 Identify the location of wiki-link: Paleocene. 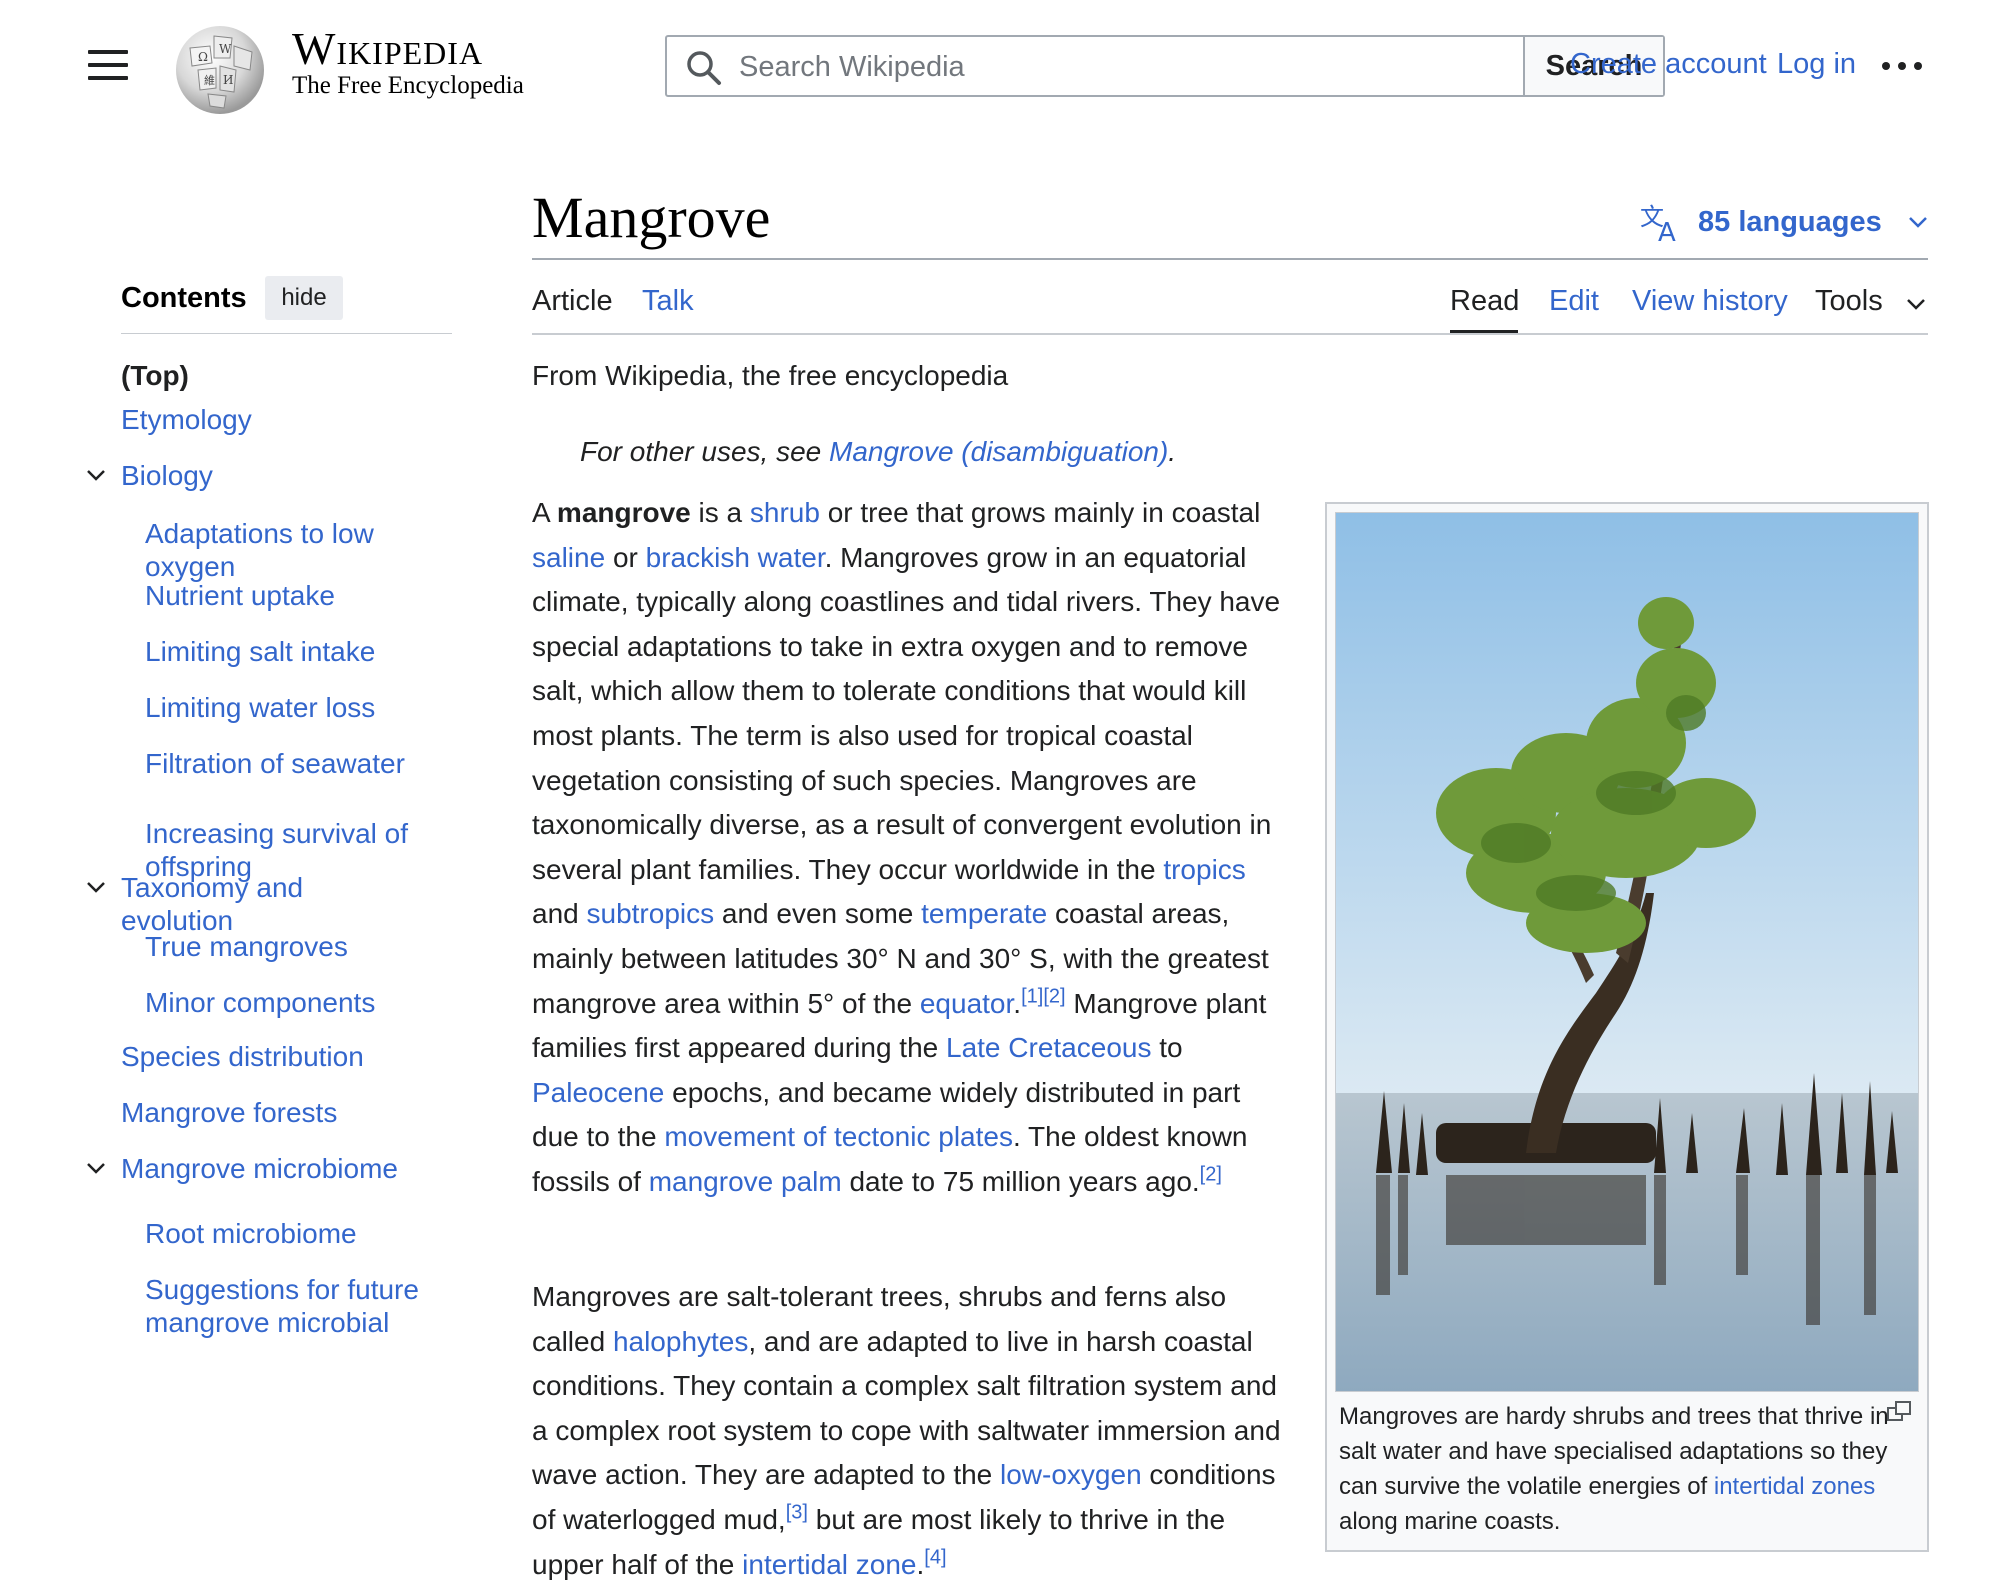
(598, 1092).